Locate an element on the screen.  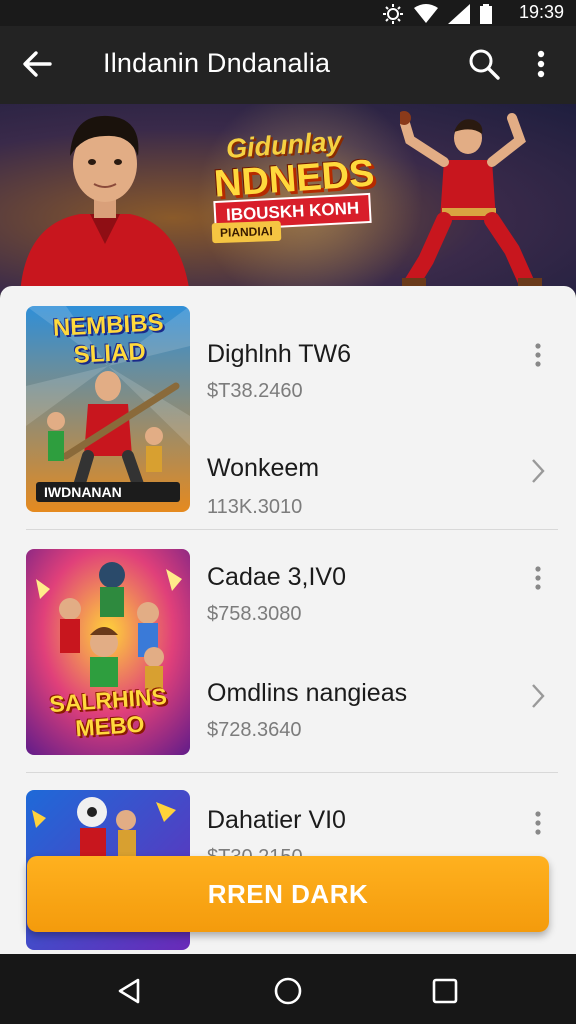
primary-action-button: RREN DARK is located at coordinates (288, 894).